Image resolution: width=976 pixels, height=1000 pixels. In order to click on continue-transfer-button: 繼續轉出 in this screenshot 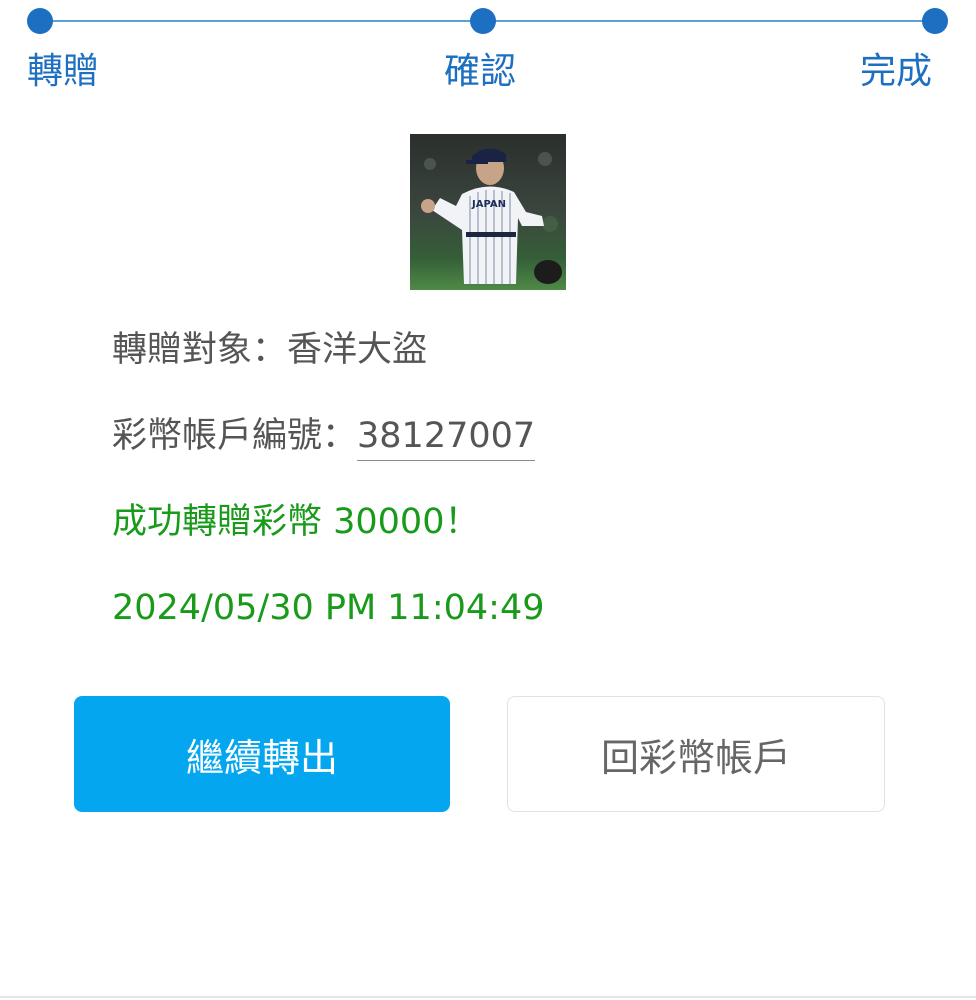, I will do `click(262, 754)`.